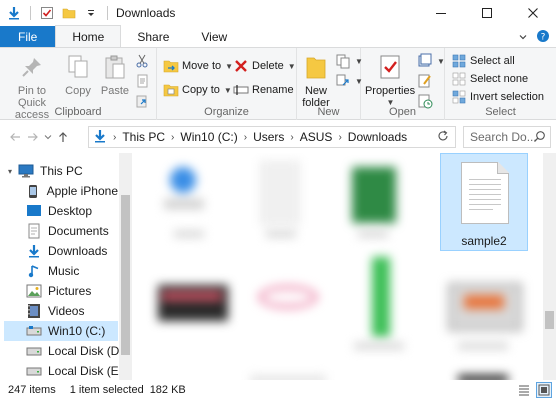 The image size is (556, 400). I want to click on customize-dropdown-icon, so click(91, 13).